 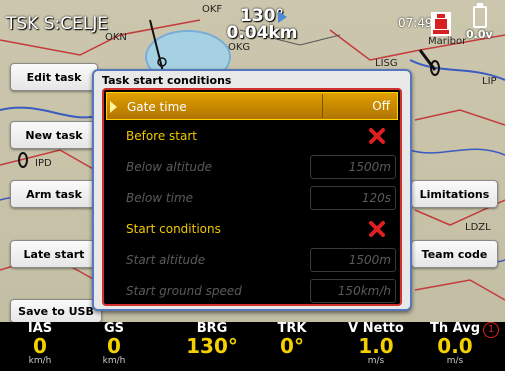 I want to click on course-readout: 130° 0.04km, so click(x=262, y=25).